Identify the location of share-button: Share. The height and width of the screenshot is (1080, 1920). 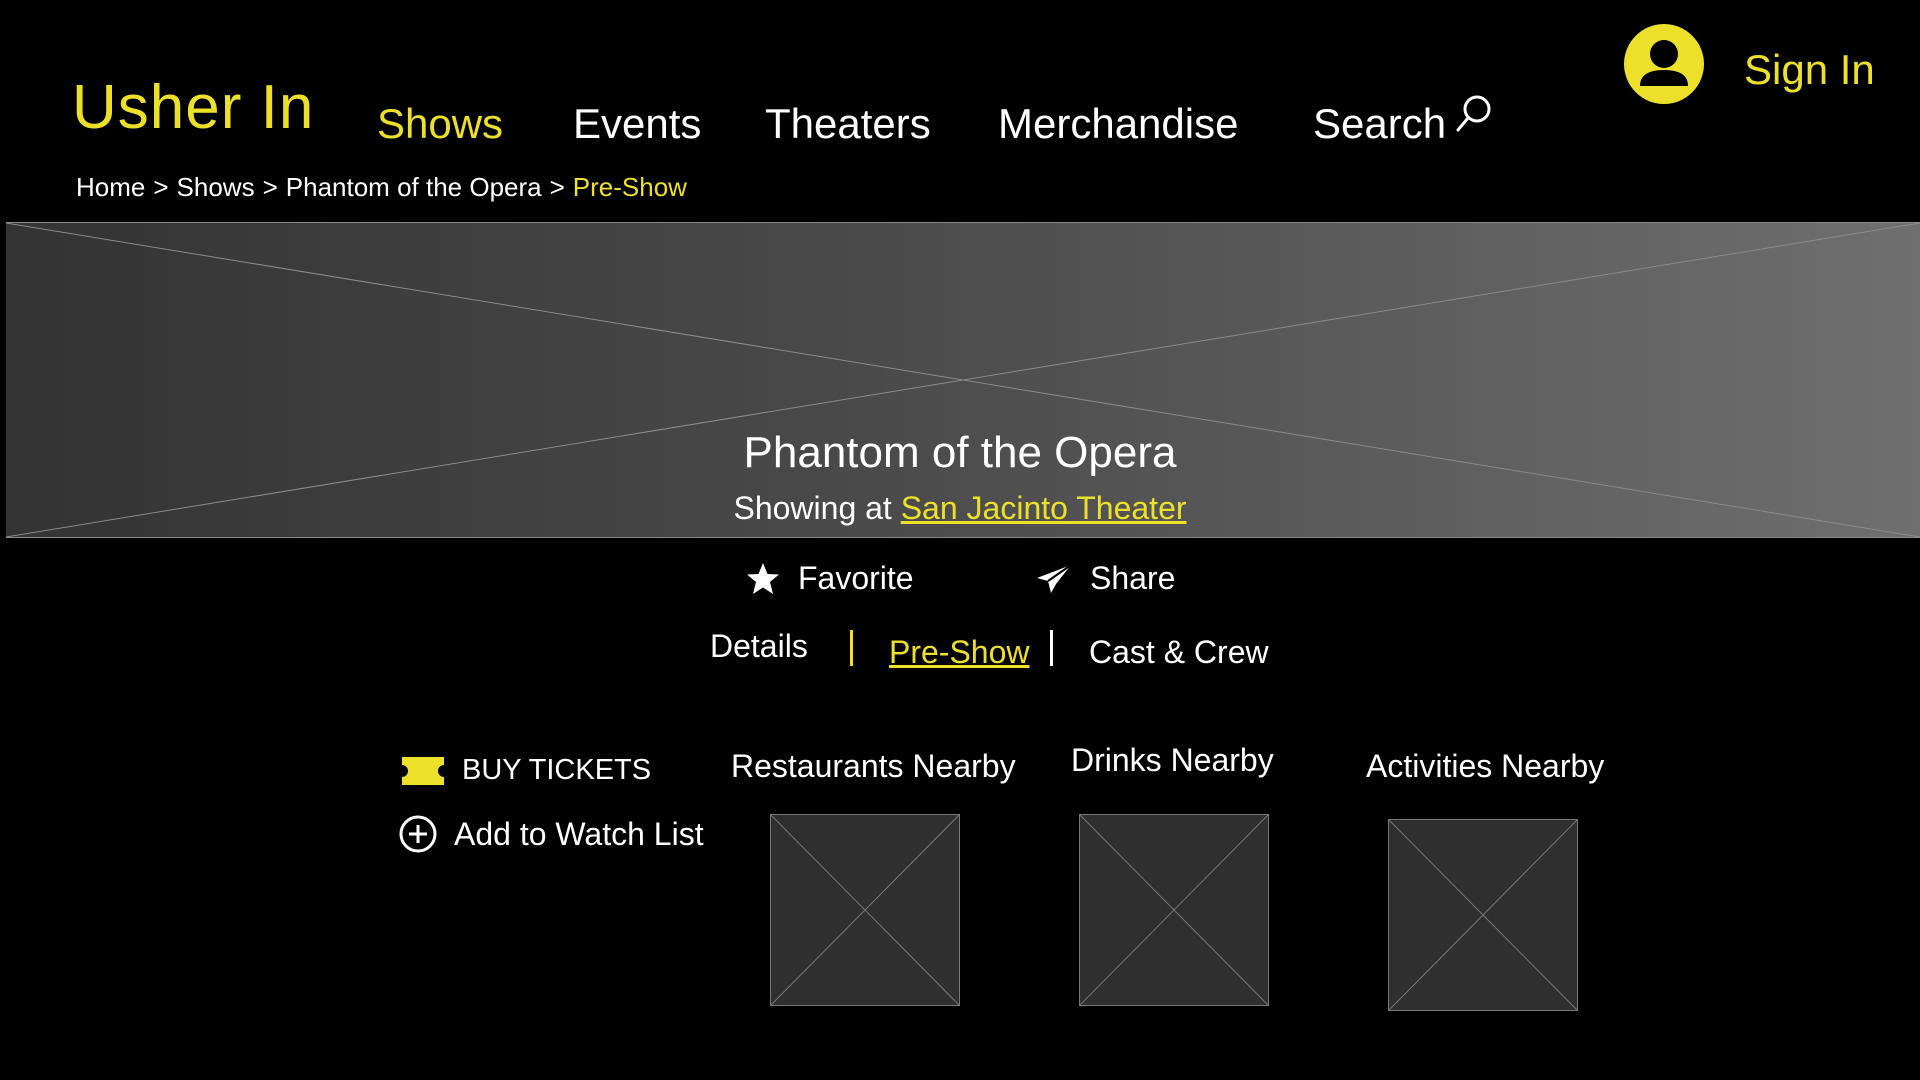
(1105, 578).